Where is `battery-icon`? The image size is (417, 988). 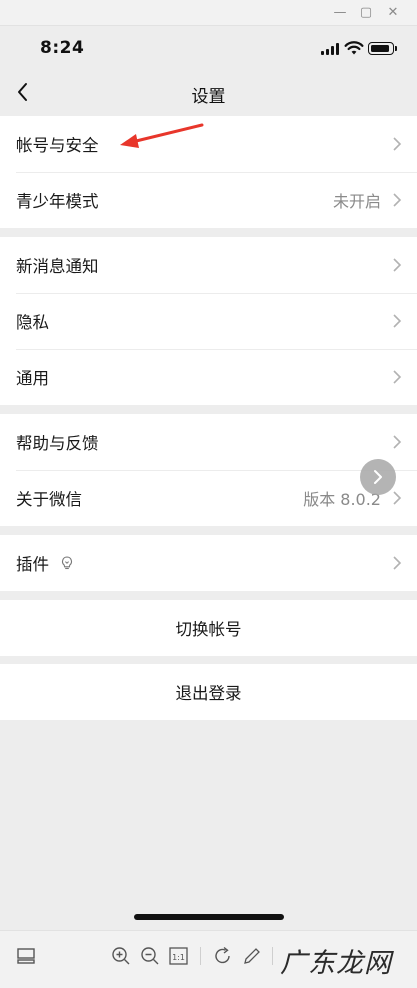
battery-icon is located at coordinates (382, 48).